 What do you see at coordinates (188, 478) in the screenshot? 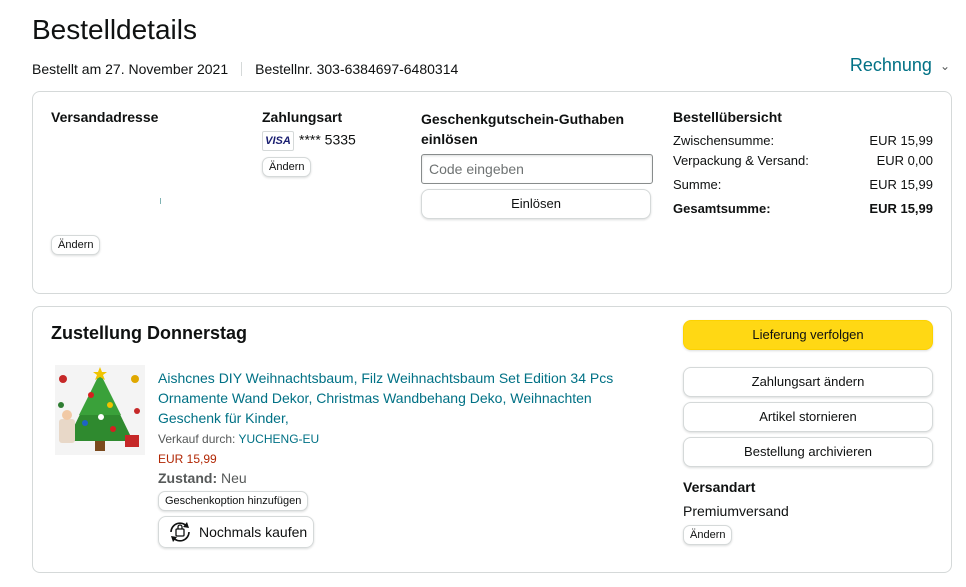
I see `condition-label: Zustand:` at bounding box center [188, 478].